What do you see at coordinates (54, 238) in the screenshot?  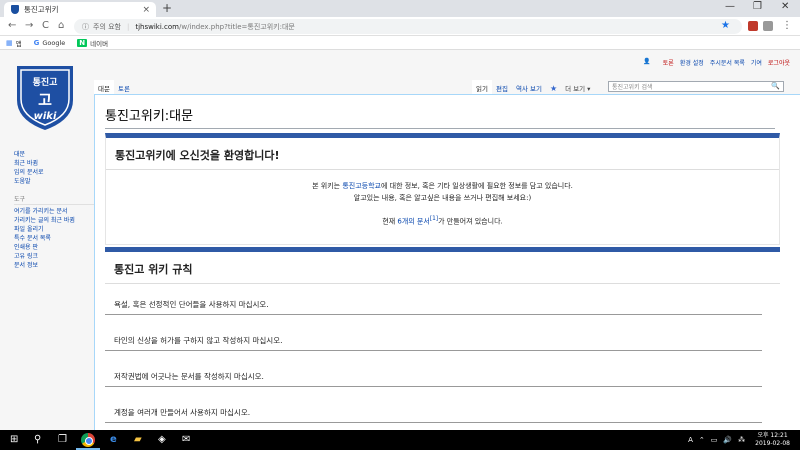 I see `sidebar-item-special-pages: 특수 문서 목록` at bounding box center [54, 238].